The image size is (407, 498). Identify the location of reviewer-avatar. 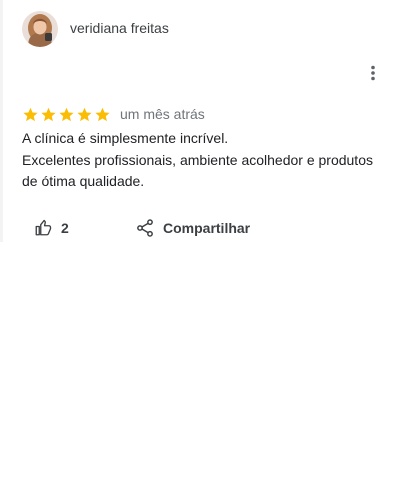
(40, 29).